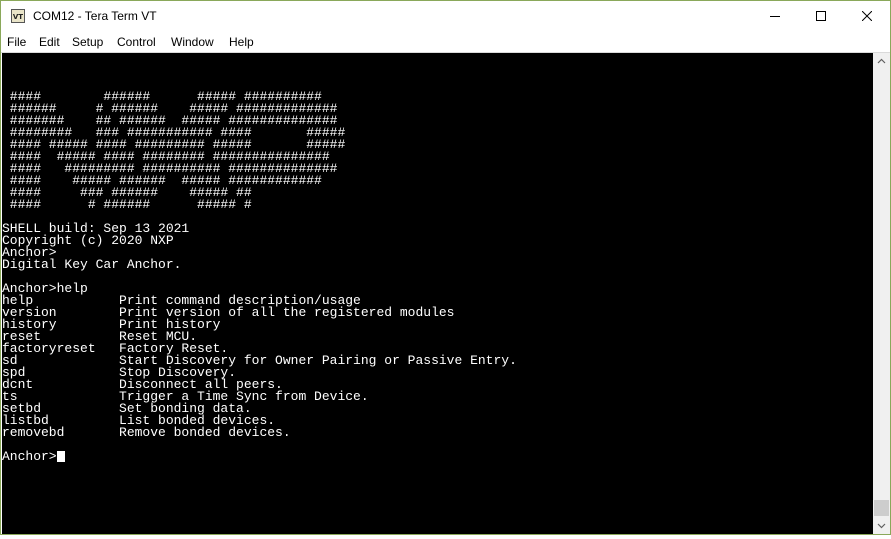 Image resolution: width=891 pixels, height=539 pixels. I want to click on menu-edit: Edit, so click(49, 42).